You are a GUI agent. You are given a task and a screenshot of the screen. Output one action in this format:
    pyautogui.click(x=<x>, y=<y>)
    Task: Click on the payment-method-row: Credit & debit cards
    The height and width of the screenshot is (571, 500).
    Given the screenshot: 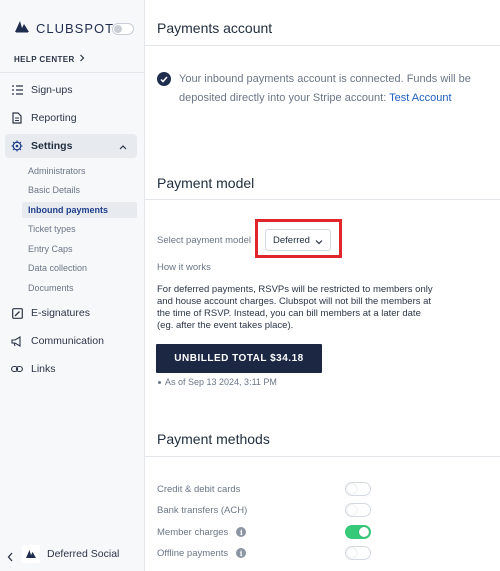 What is the action you would take?
    pyautogui.click(x=267, y=489)
    